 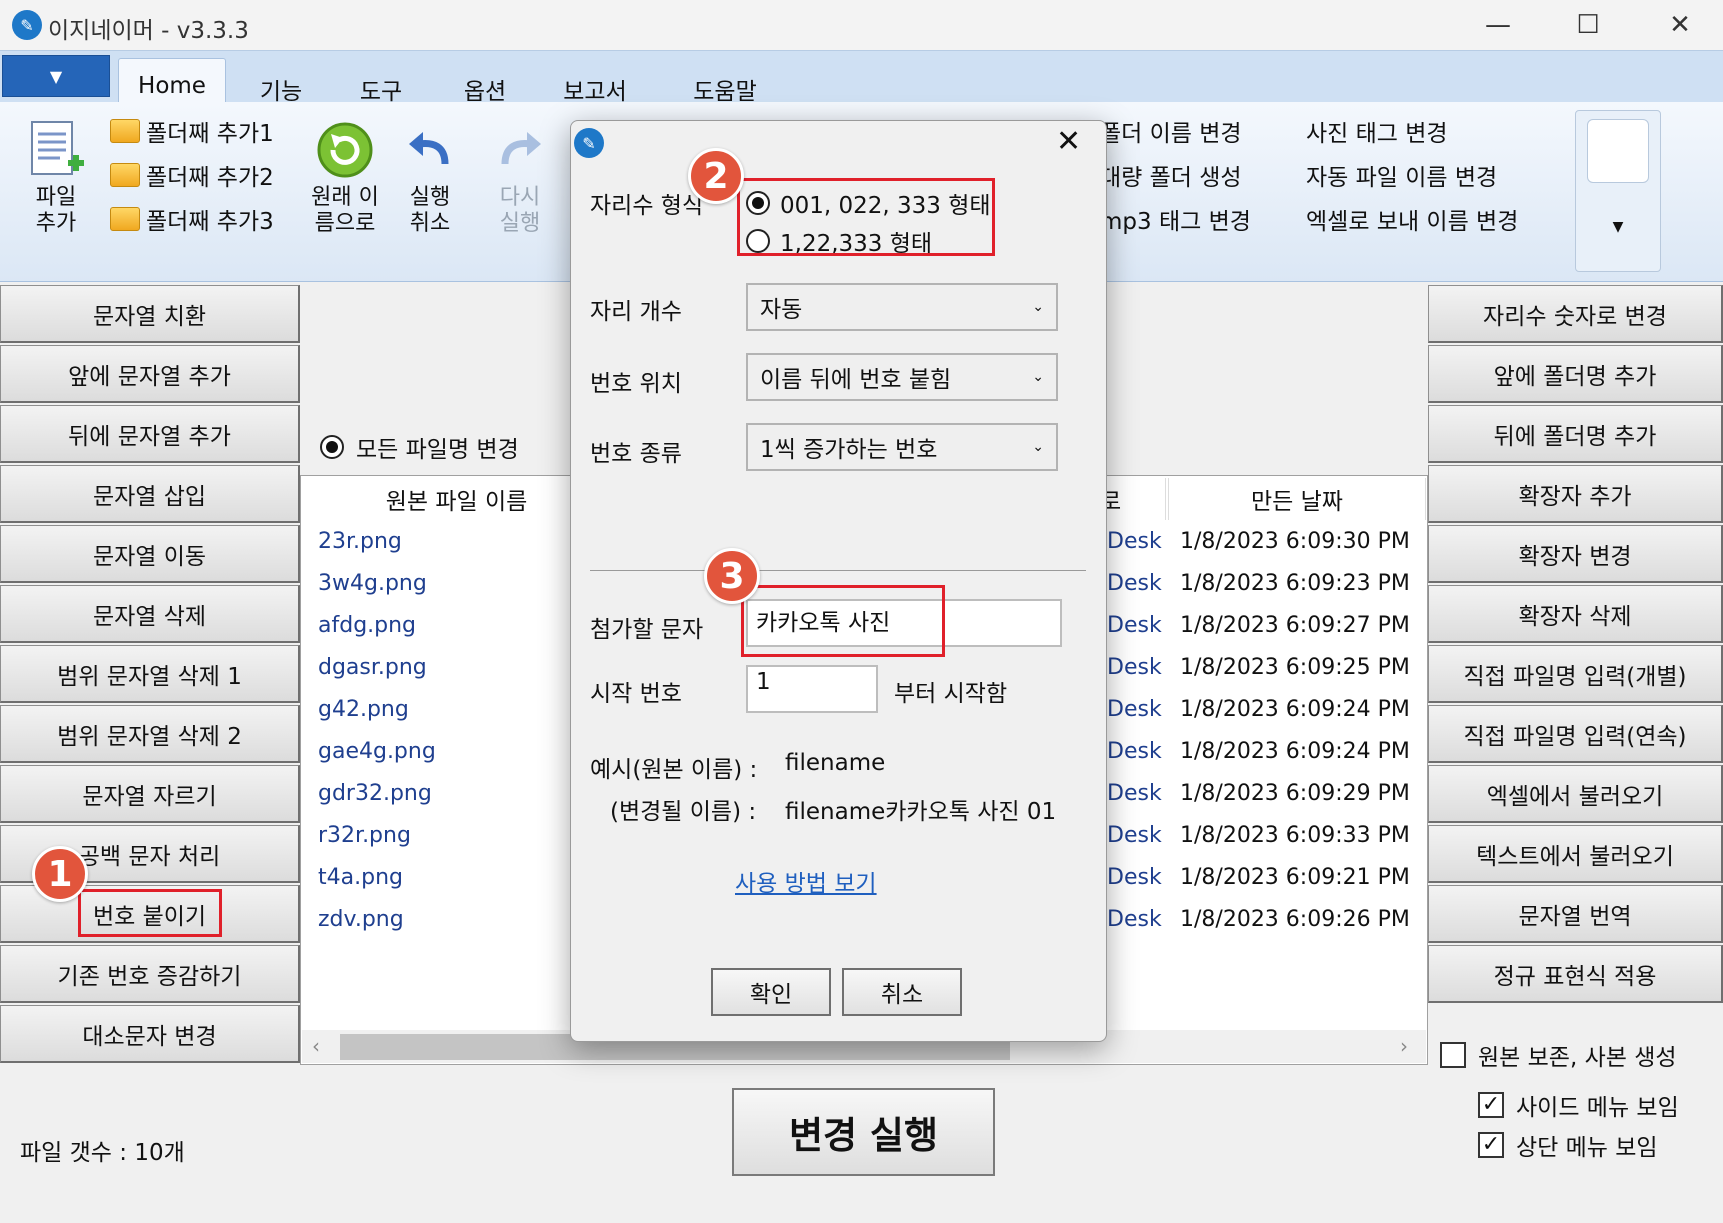 What do you see at coordinates (595, 81) in the screenshot?
I see `tab-report: 보고서` at bounding box center [595, 81].